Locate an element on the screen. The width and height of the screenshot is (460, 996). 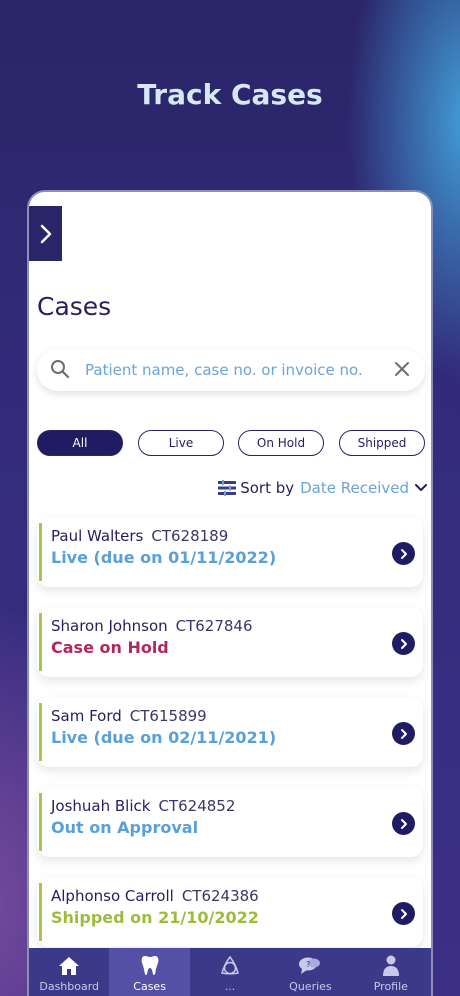
case-card: Sharon Johnson CT627846 Case on Hold is located at coordinates (230, 642).